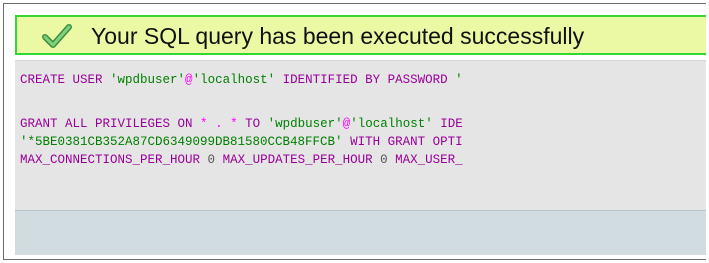 The height and width of the screenshot is (263, 709). I want to click on sql-keyword: MAX_UPDATES_PER_HOUR, so click(297, 160).